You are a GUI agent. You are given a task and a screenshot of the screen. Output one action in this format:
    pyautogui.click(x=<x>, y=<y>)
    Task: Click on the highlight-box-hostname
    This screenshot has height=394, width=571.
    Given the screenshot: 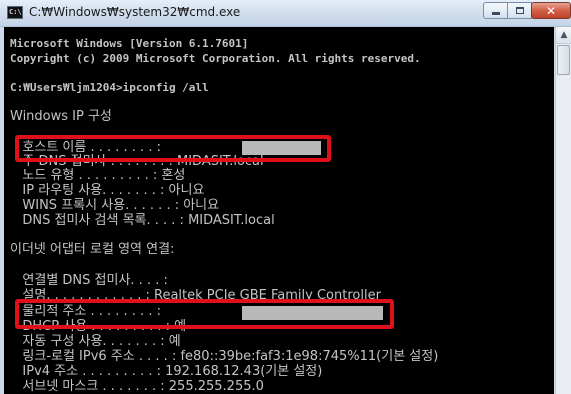 What is the action you would take?
    pyautogui.click(x=173, y=148)
    